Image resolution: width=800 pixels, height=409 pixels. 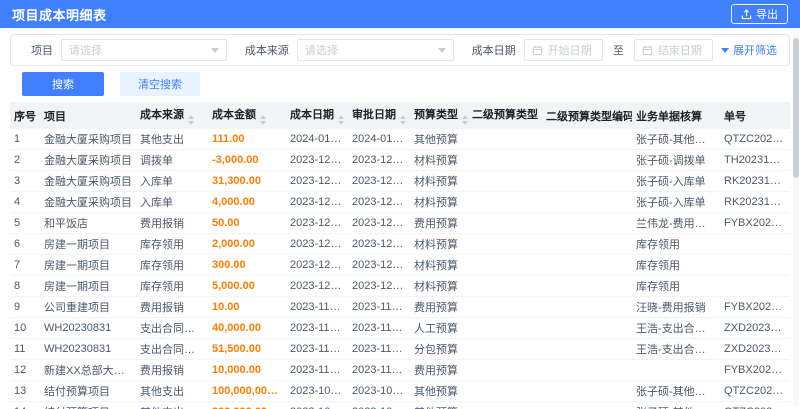 I want to click on source-select-placeholder: 请选择, so click(x=321, y=51).